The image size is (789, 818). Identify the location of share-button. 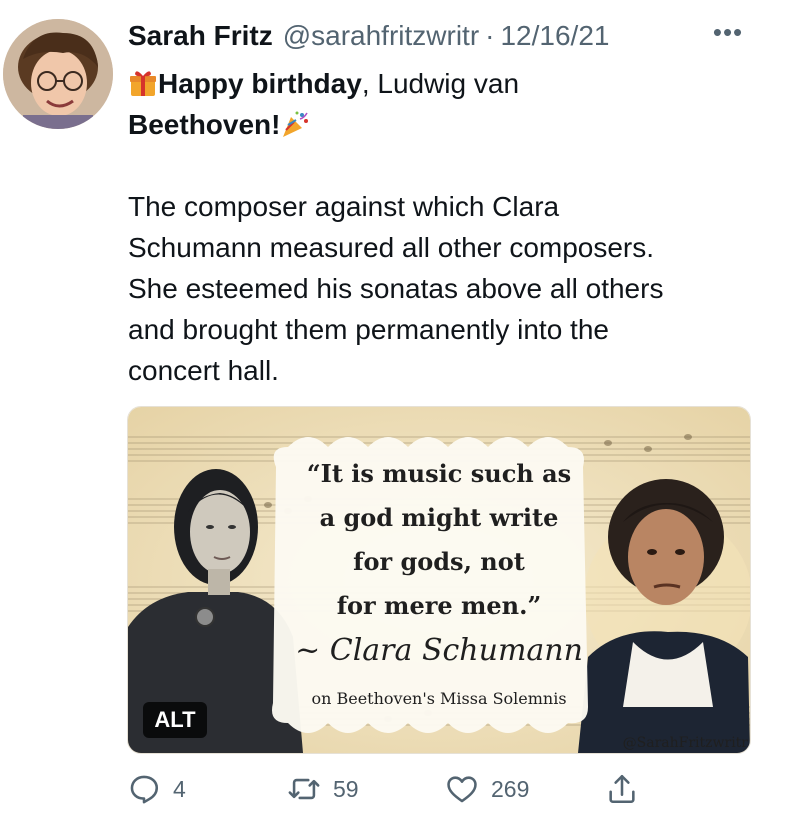
(622, 789).